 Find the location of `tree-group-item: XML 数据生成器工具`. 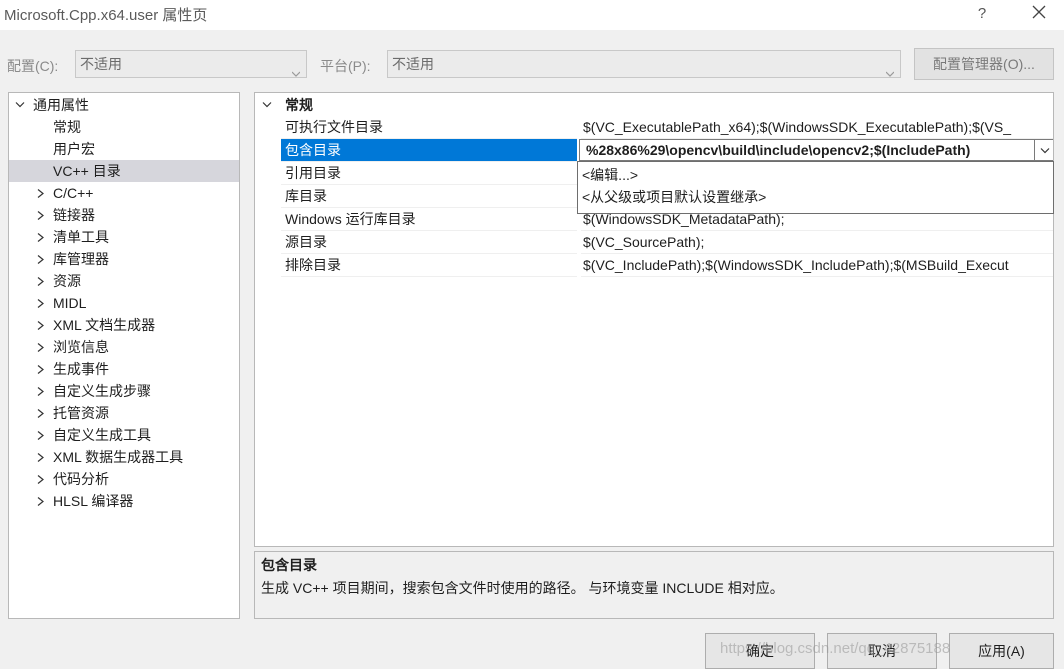

tree-group-item: XML 数据生成器工具 is located at coordinates (124, 457).